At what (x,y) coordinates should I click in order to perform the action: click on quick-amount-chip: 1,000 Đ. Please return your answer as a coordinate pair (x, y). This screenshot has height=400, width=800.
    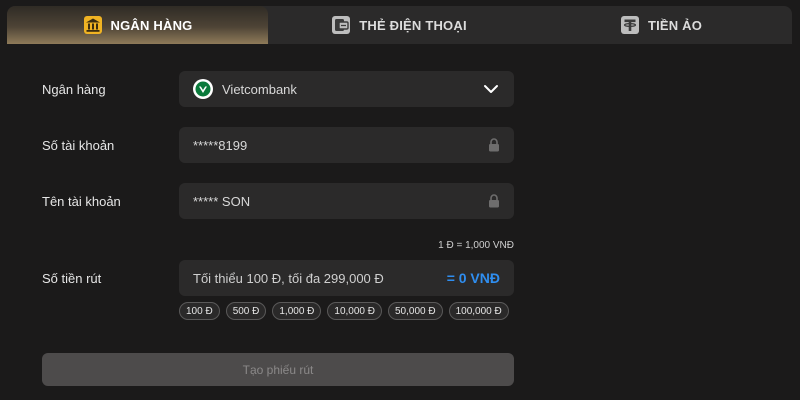
    Looking at the image, I should click on (297, 311).